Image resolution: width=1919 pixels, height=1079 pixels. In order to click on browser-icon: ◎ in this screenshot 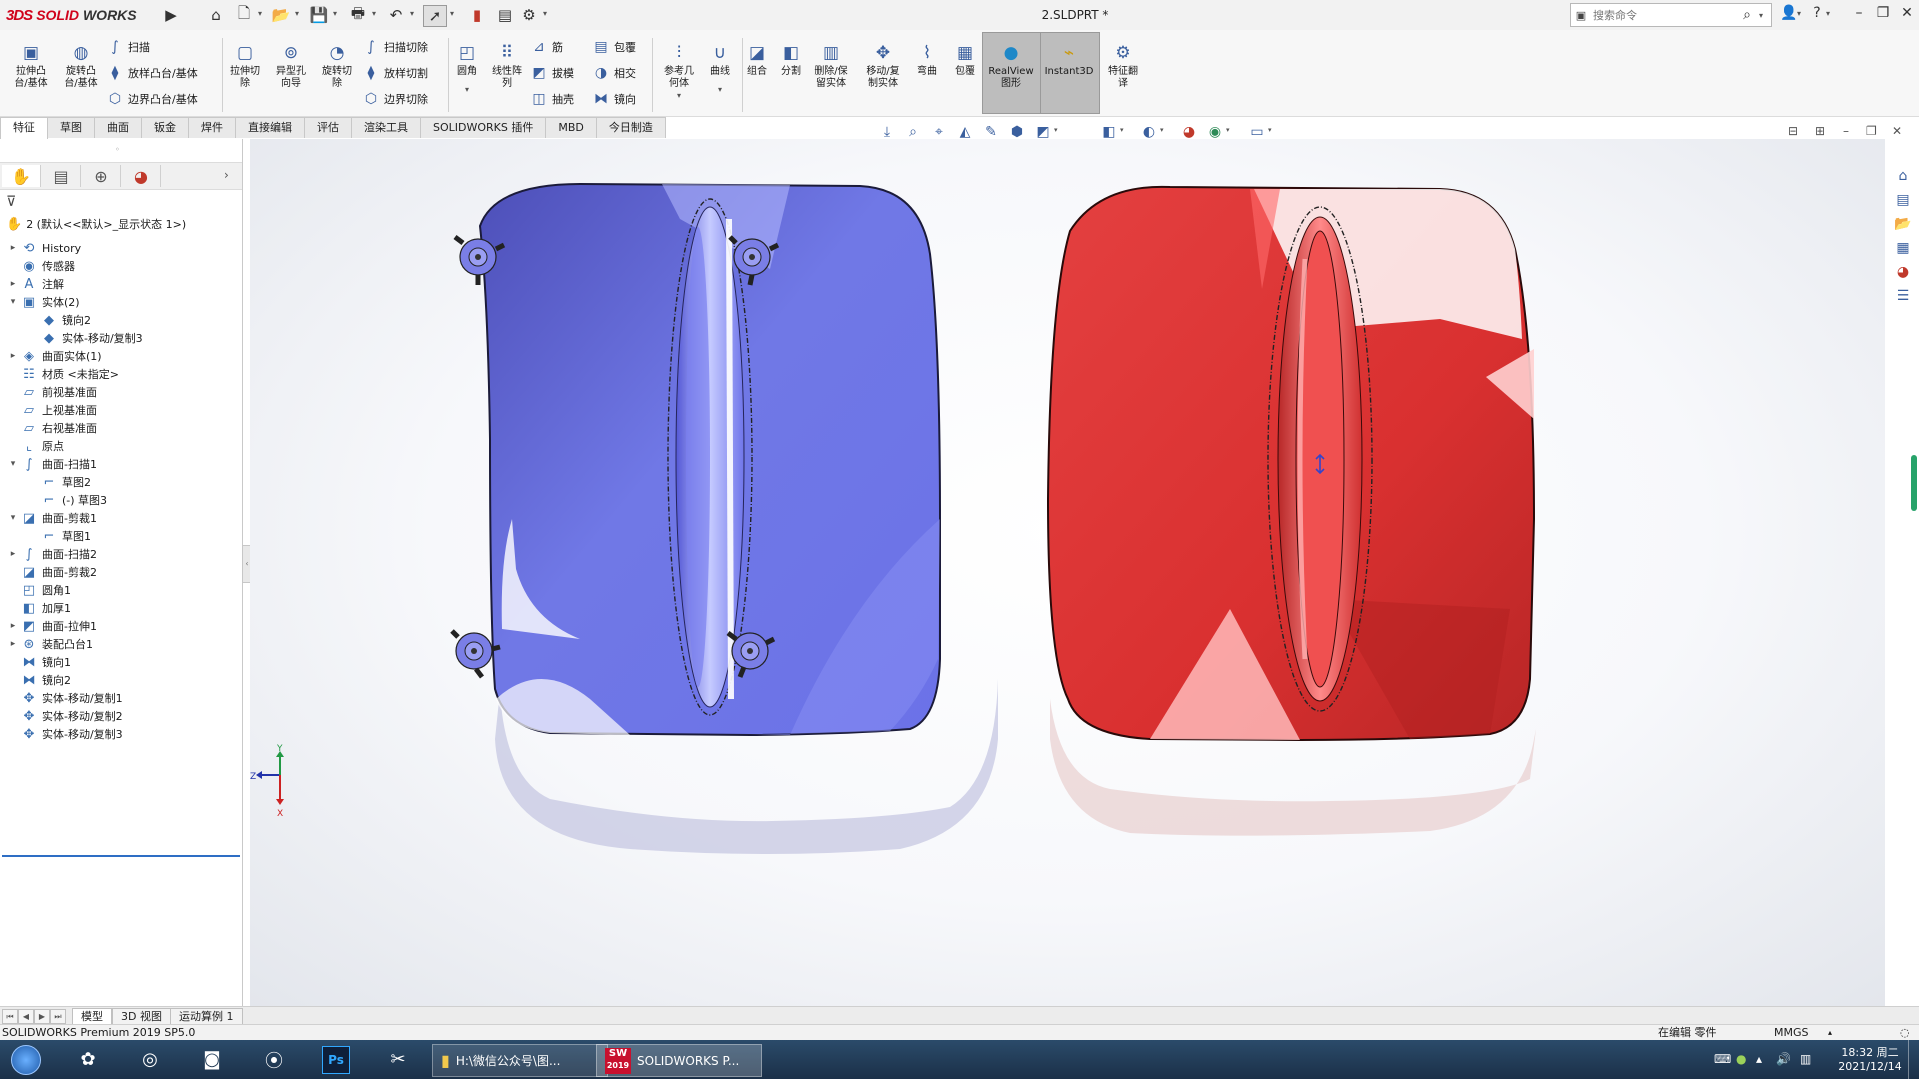, I will do `click(150, 1059)`.